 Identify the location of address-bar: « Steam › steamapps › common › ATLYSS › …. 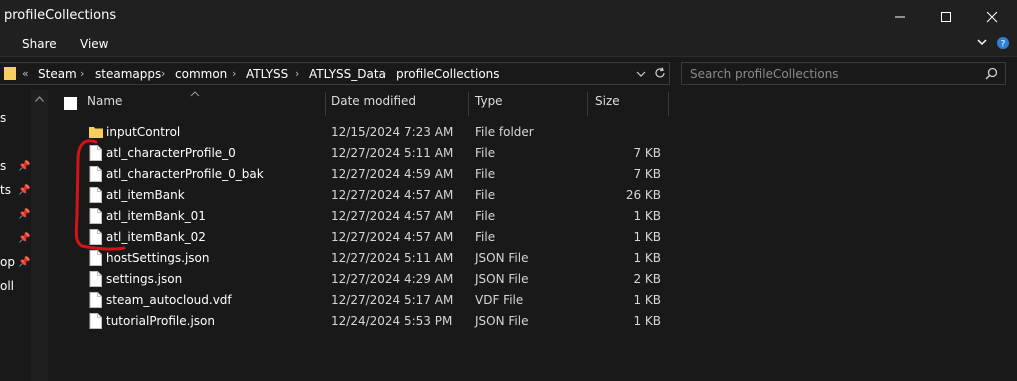
(335, 73).